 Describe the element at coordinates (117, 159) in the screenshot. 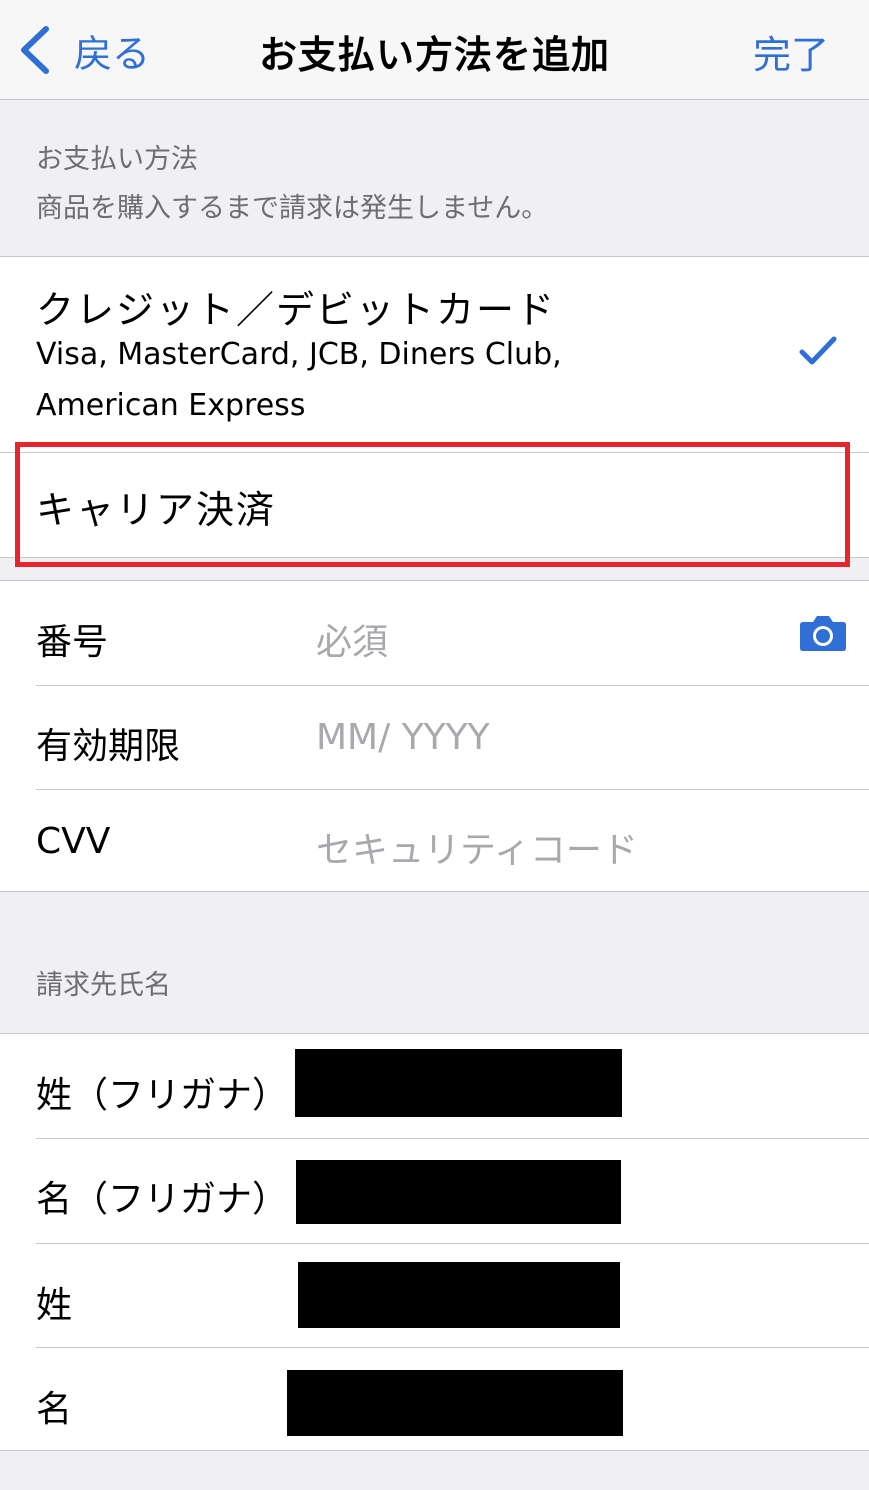

I see `payment-section-header: お支払い方法` at that location.